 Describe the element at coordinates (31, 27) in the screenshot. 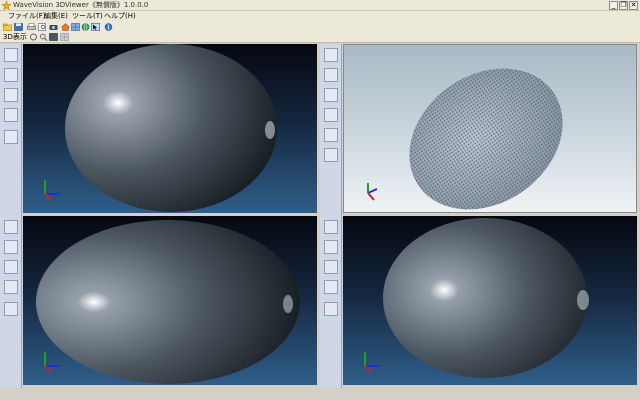

I see `print-icon` at that location.